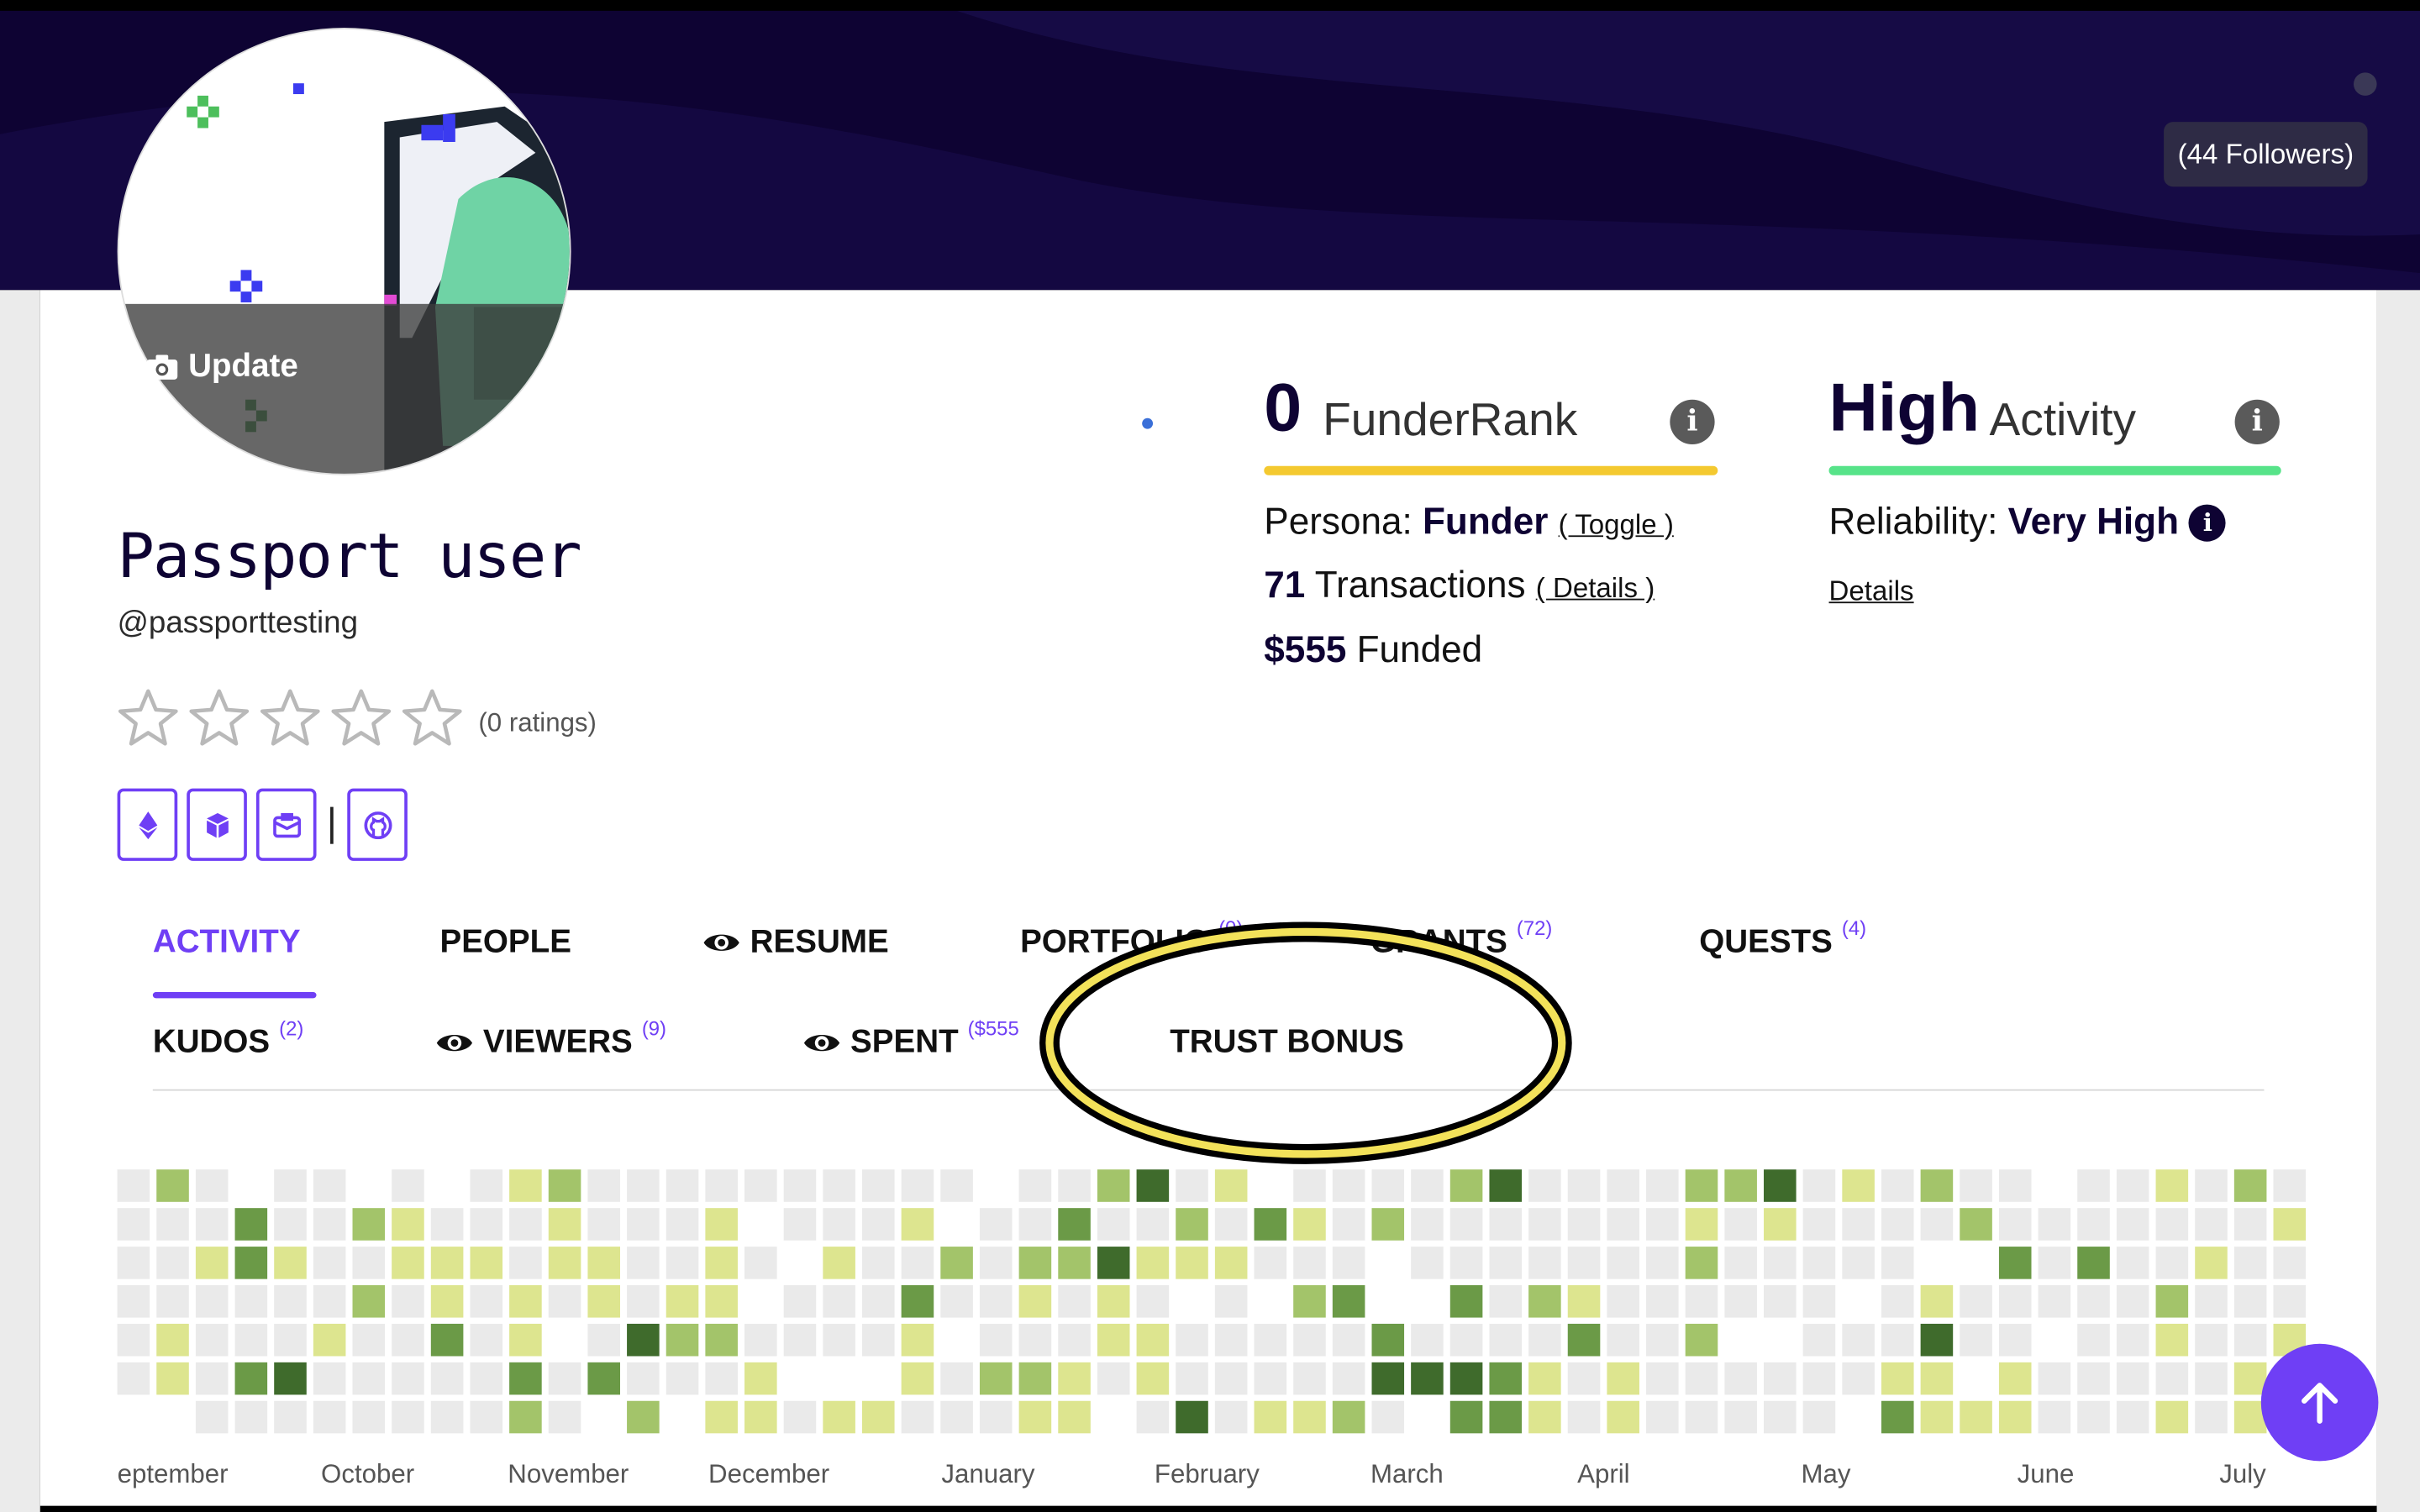 The height and width of the screenshot is (1512, 2420). I want to click on month-label: March, so click(1407, 1474).